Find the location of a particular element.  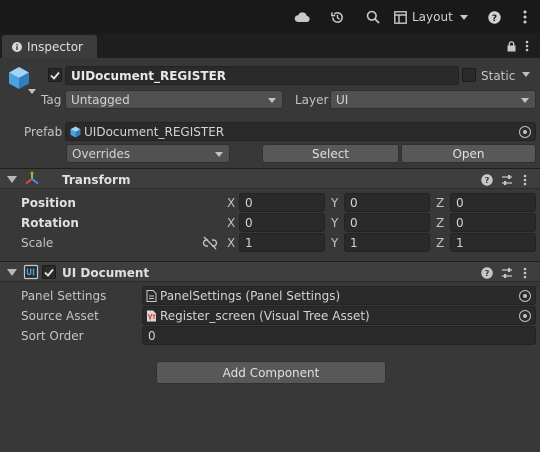

sort-order-field: 0 is located at coordinates (339, 335).